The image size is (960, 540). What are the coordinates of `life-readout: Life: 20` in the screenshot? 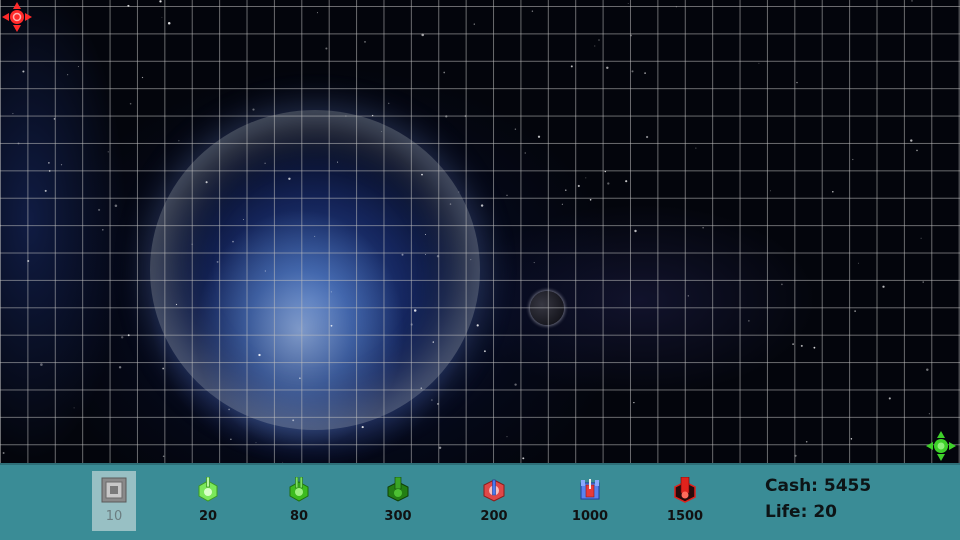 It's located at (818, 512).